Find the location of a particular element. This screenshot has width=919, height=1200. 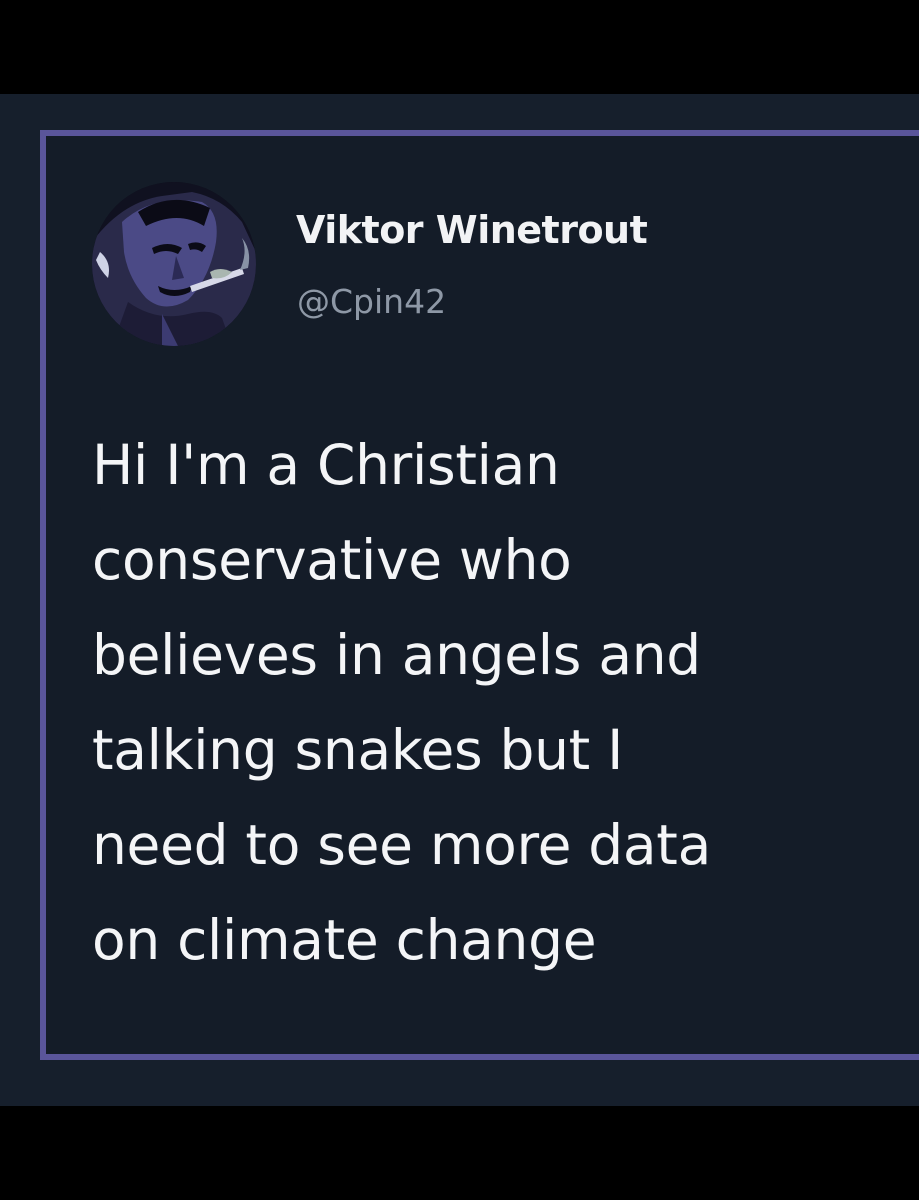

comic-portrait-smoking-avatar-icon is located at coordinates (174, 264).